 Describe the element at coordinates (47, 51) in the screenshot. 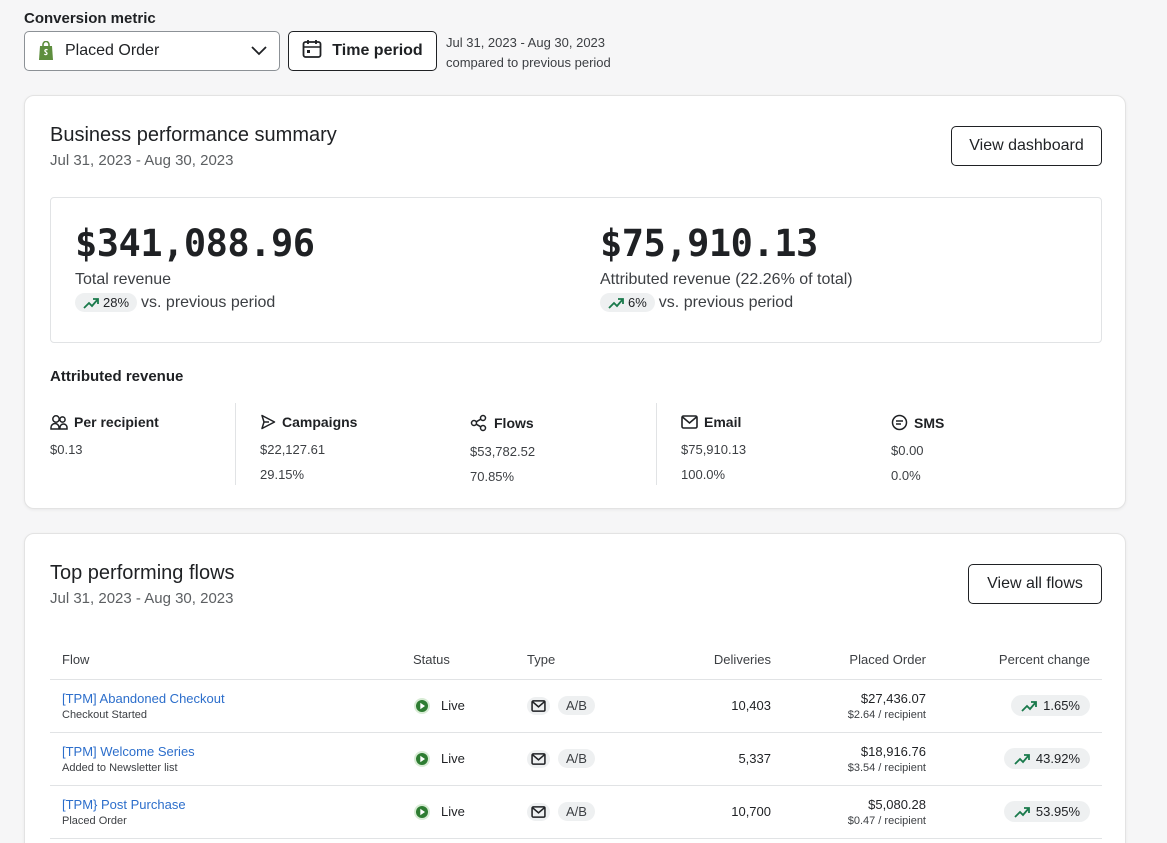

I see `shopify-bag-icon` at that location.